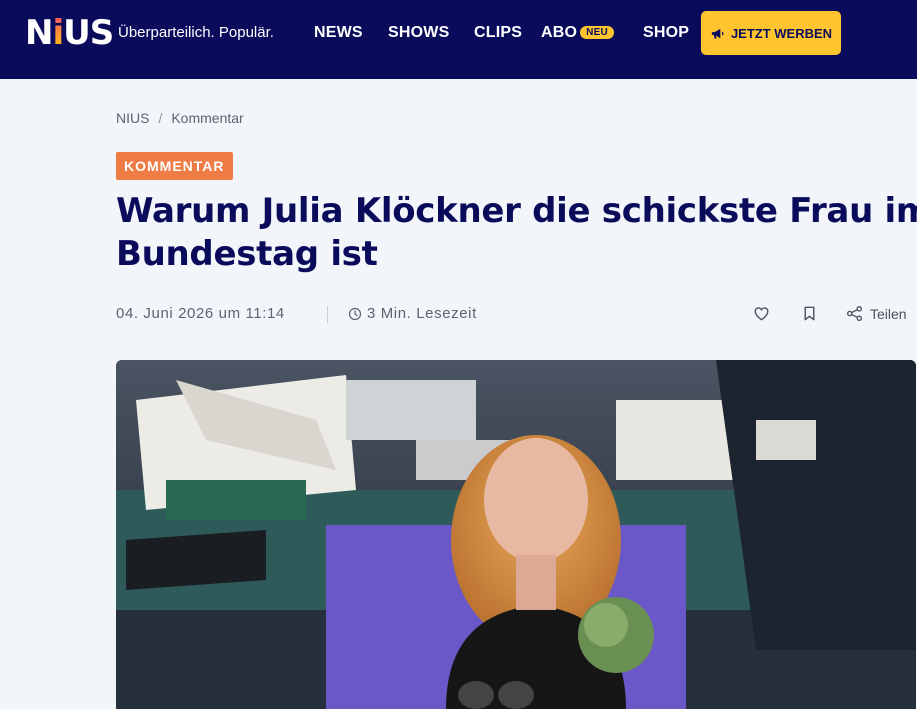  I want to click on new-badge: NEU, so click(597, 32).